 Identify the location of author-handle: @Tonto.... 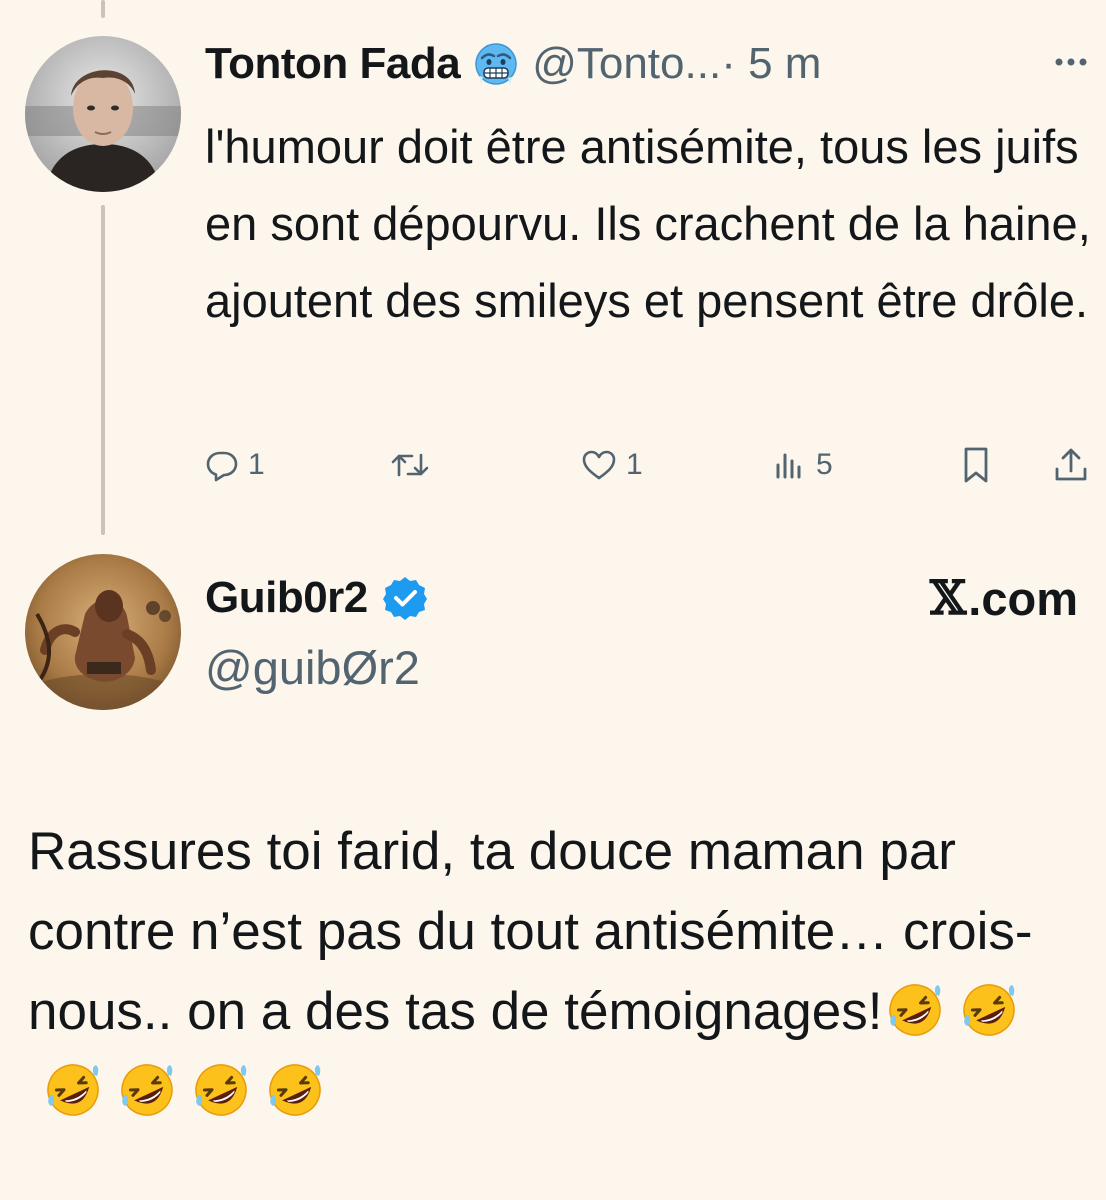
(626, 64).